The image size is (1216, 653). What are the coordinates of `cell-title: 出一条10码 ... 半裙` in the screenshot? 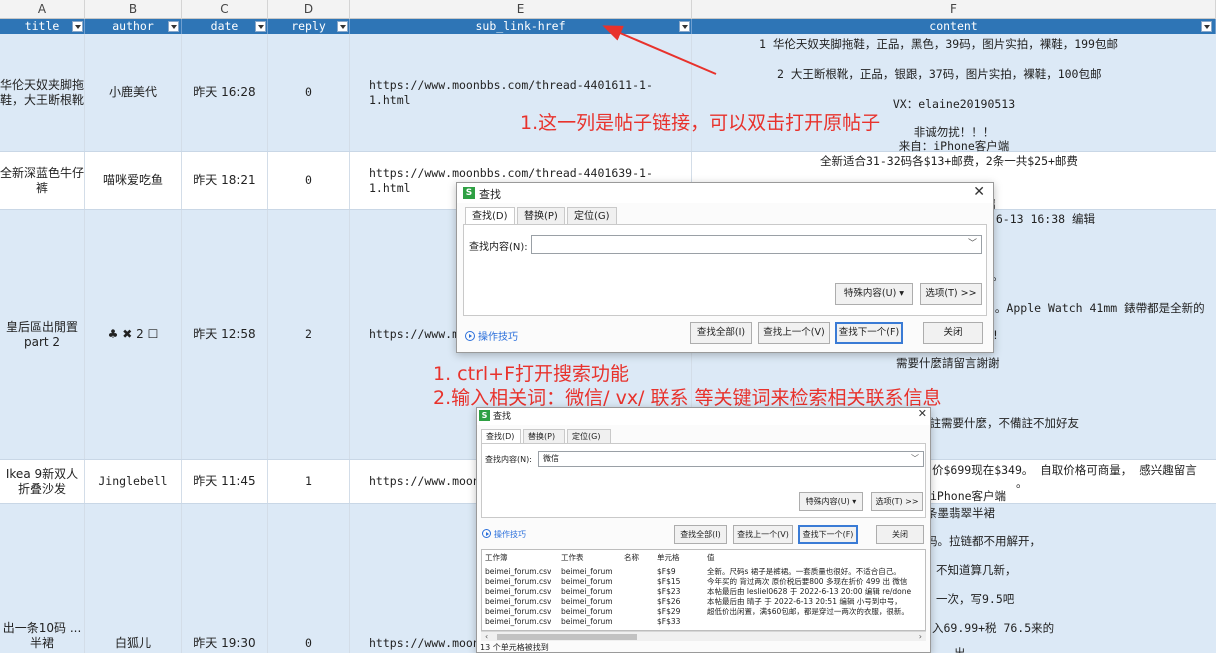 It's located at (42, 578).